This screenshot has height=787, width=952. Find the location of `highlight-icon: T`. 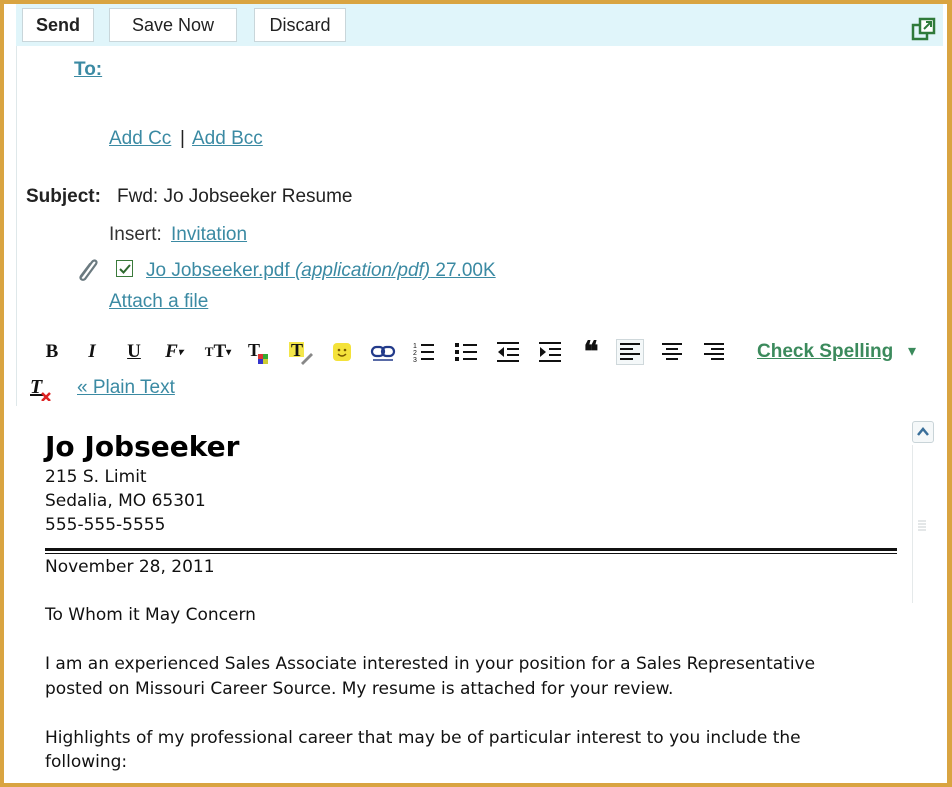

highlight-icon: T is located at coordinates (300, 352).